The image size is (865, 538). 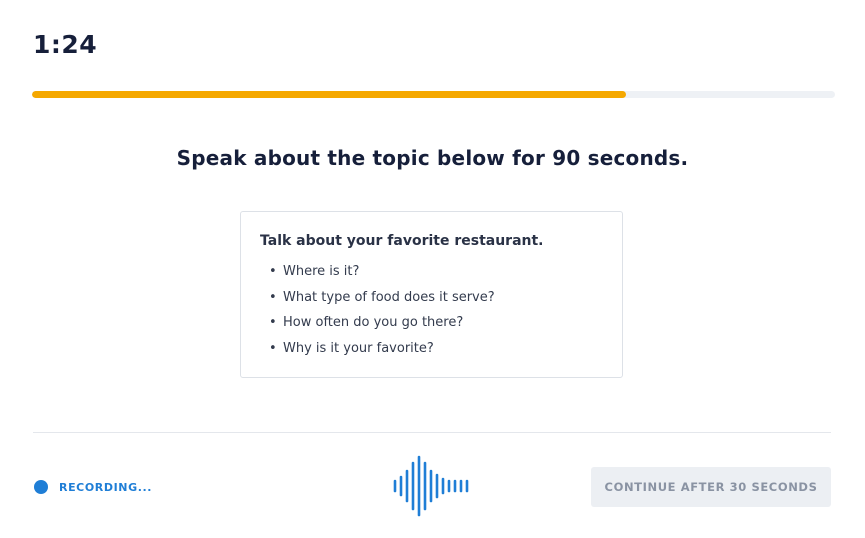 What do you see at coordinates (373, 322) in the screenshot?
I see `topic-question-text: How often do you go there?` at bounding box center [373, 322].